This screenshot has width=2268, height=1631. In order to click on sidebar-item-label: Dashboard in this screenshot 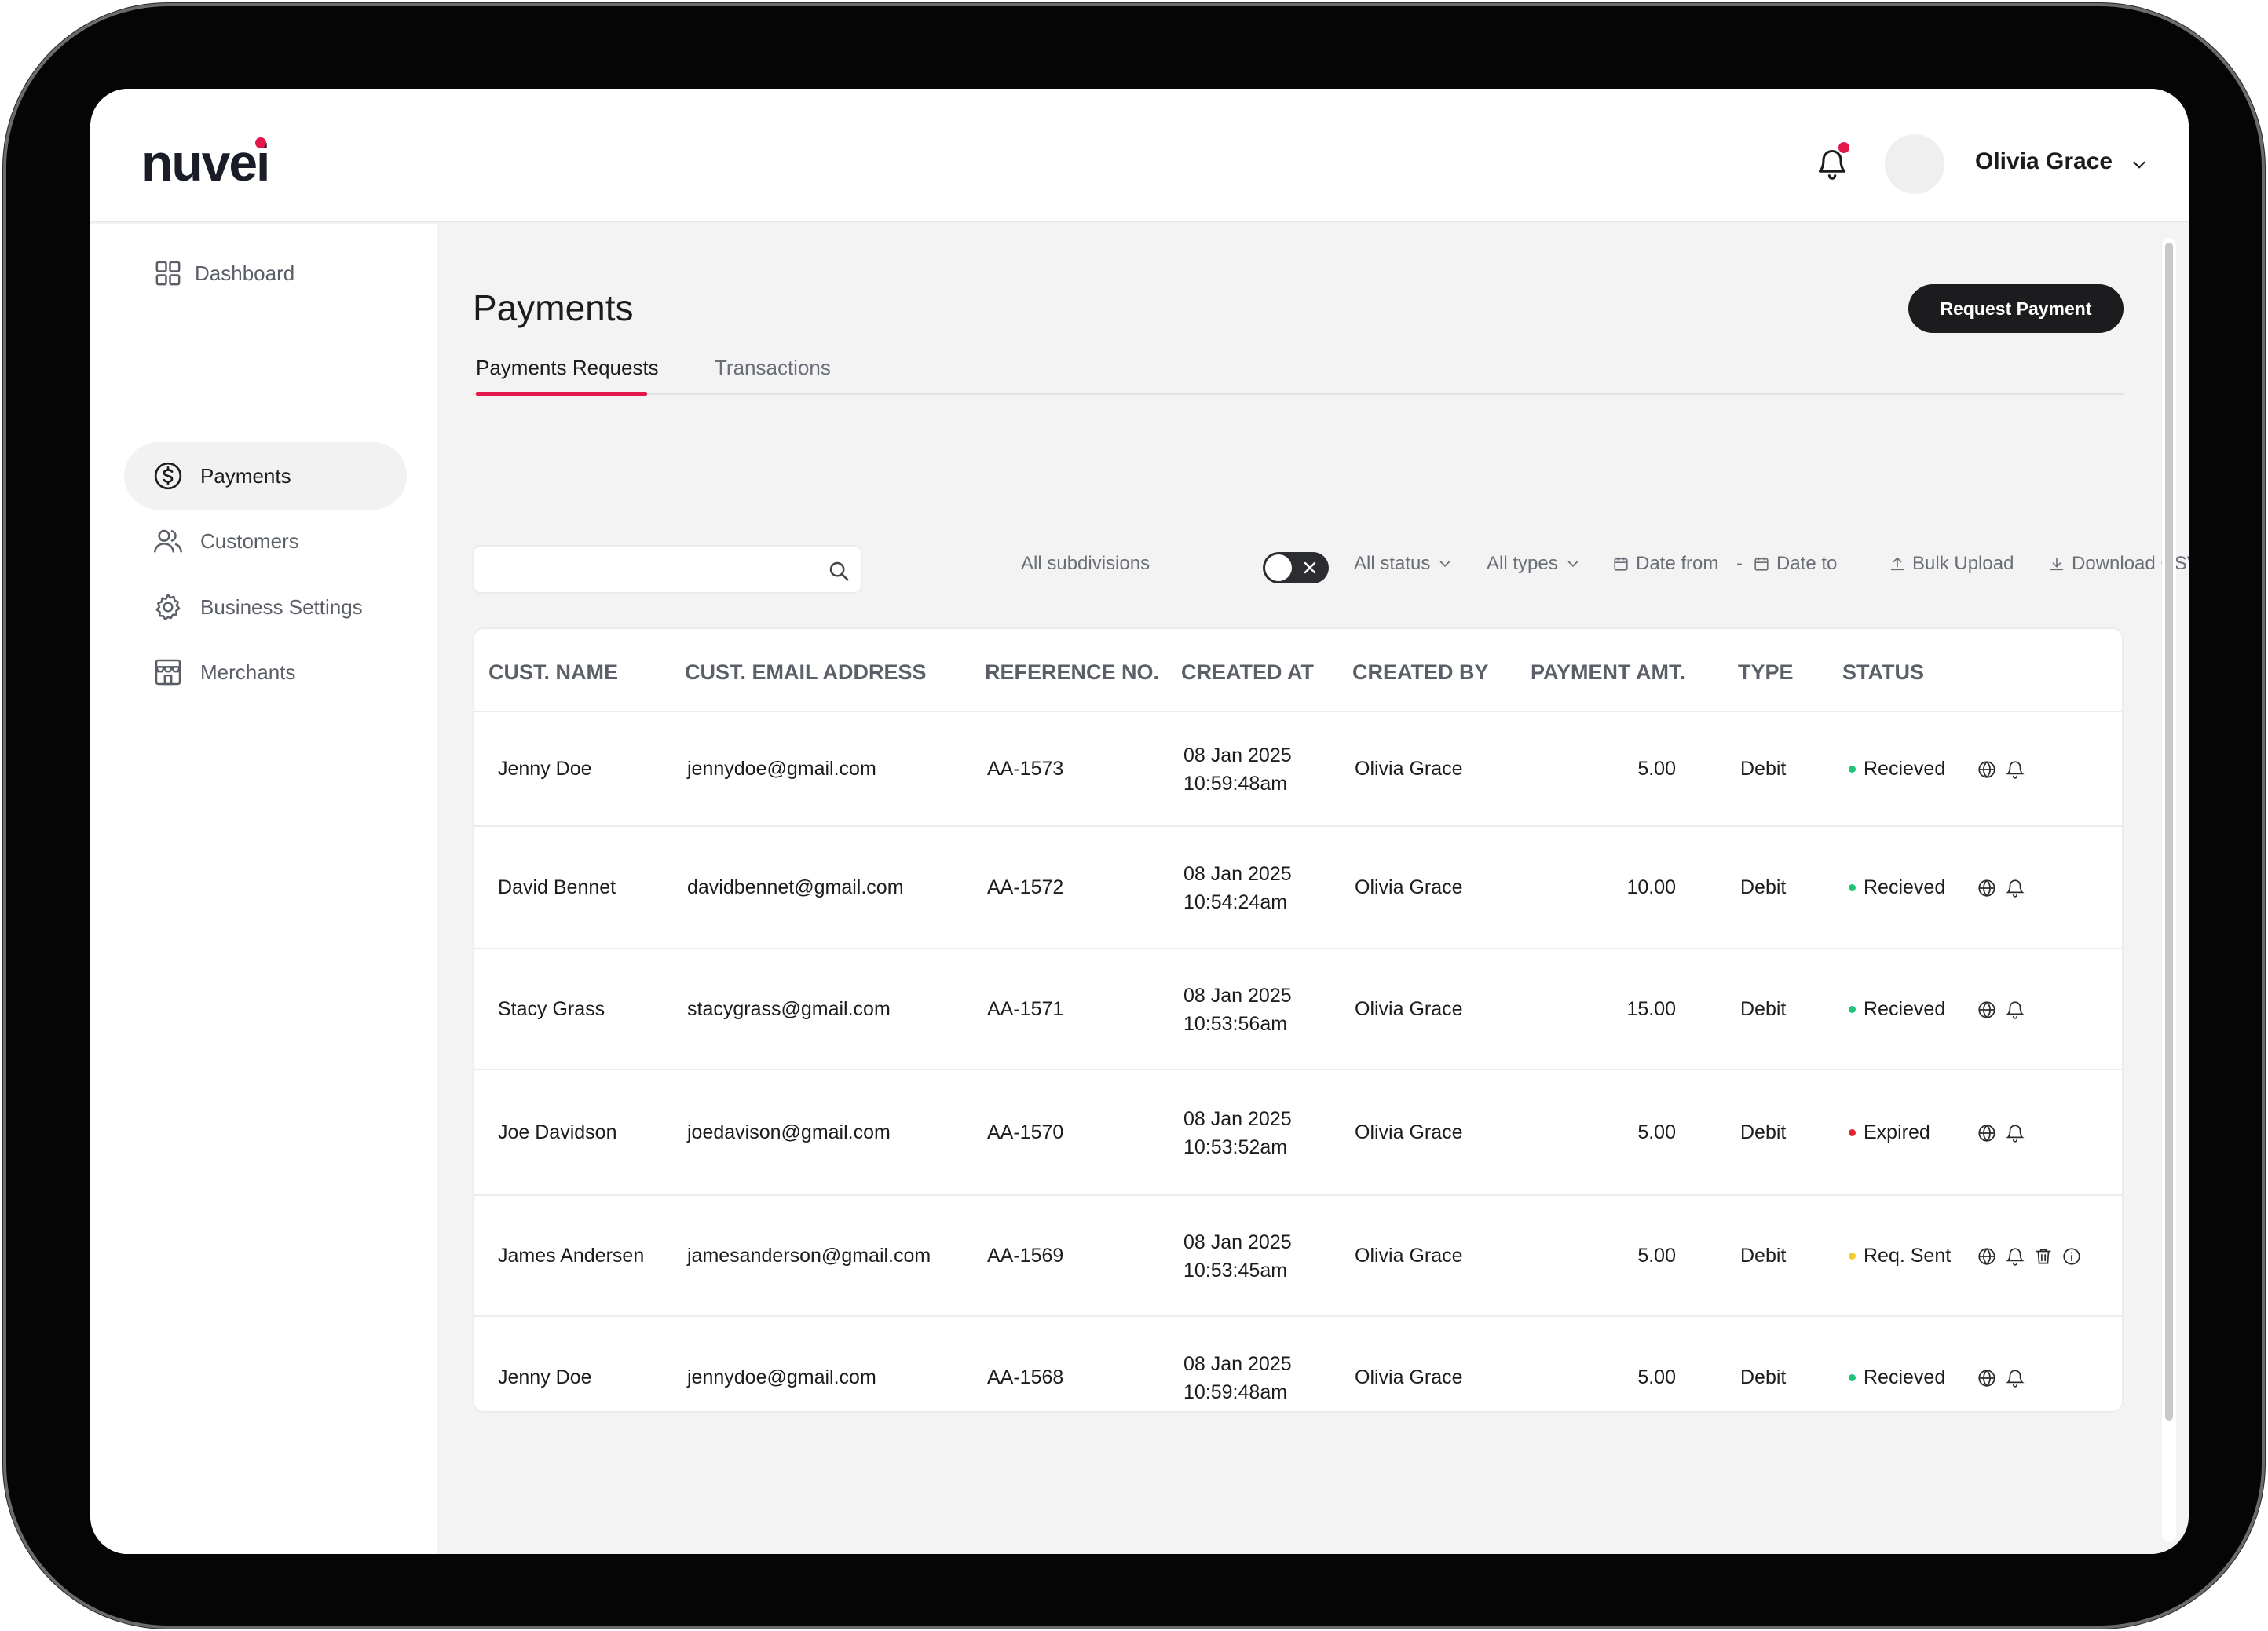, I will do `click(245, 273)`.